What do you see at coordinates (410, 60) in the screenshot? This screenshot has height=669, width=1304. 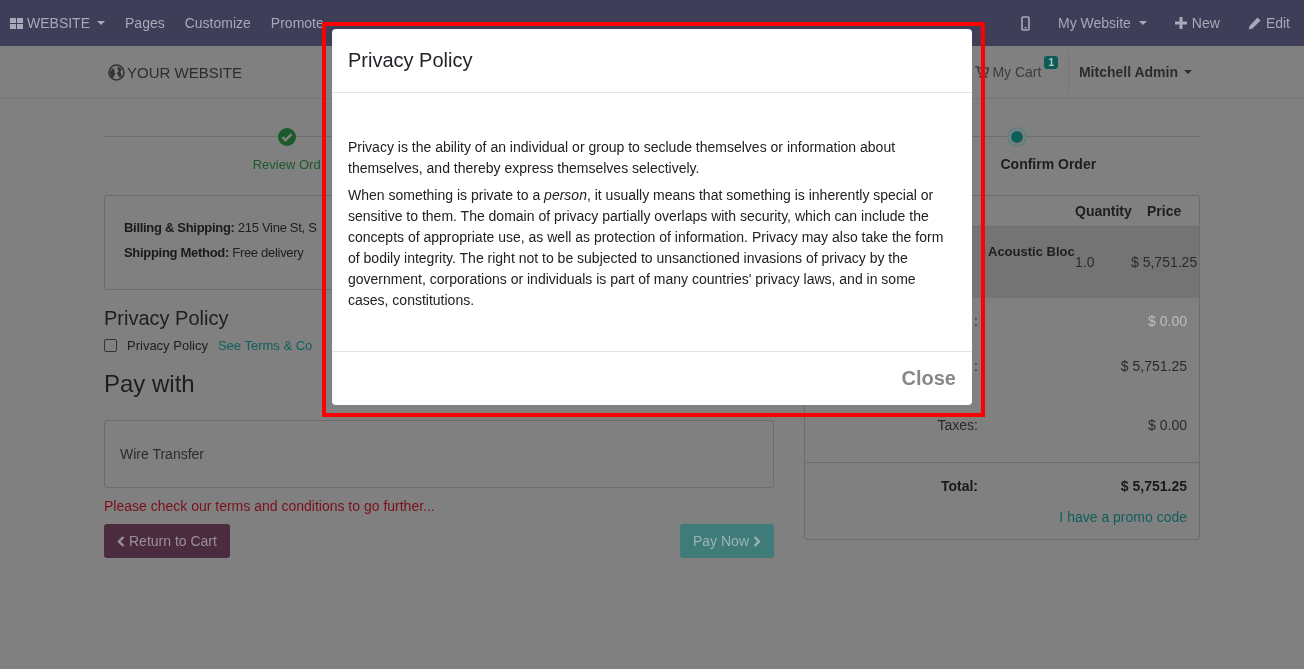 I see `modal-title: Privacy Policy` at bounding box center [410, 60].